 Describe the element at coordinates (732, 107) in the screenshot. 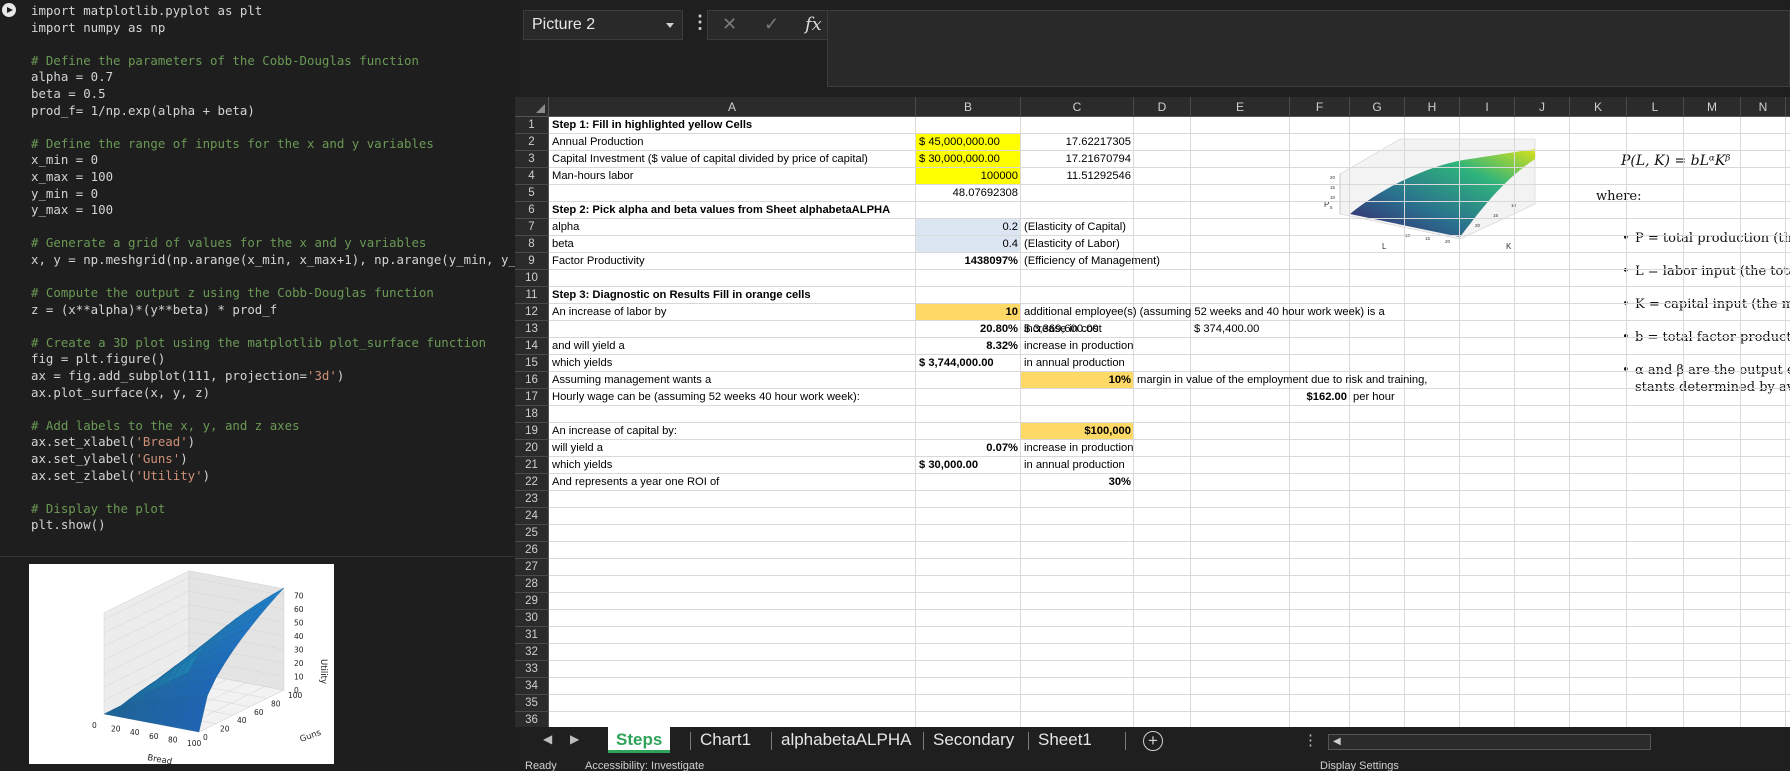

I see `column-header-a: A` at that location.